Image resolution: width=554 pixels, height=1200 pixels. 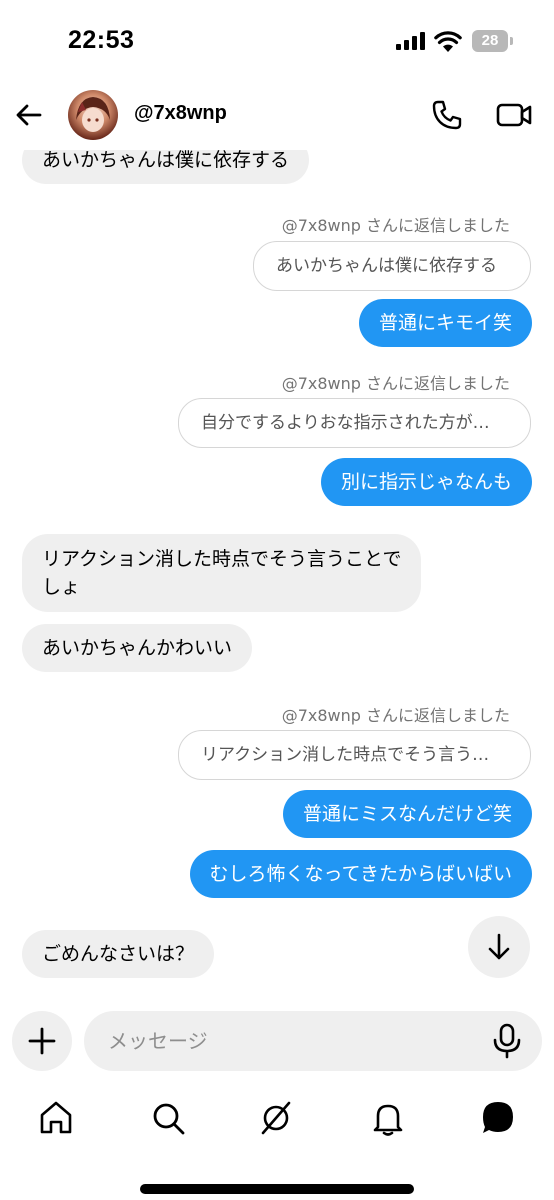 What do you see at coordinates (388, 1118) in the screenshot?
I see `notifications-icon` at bounding box center [388, 1118].